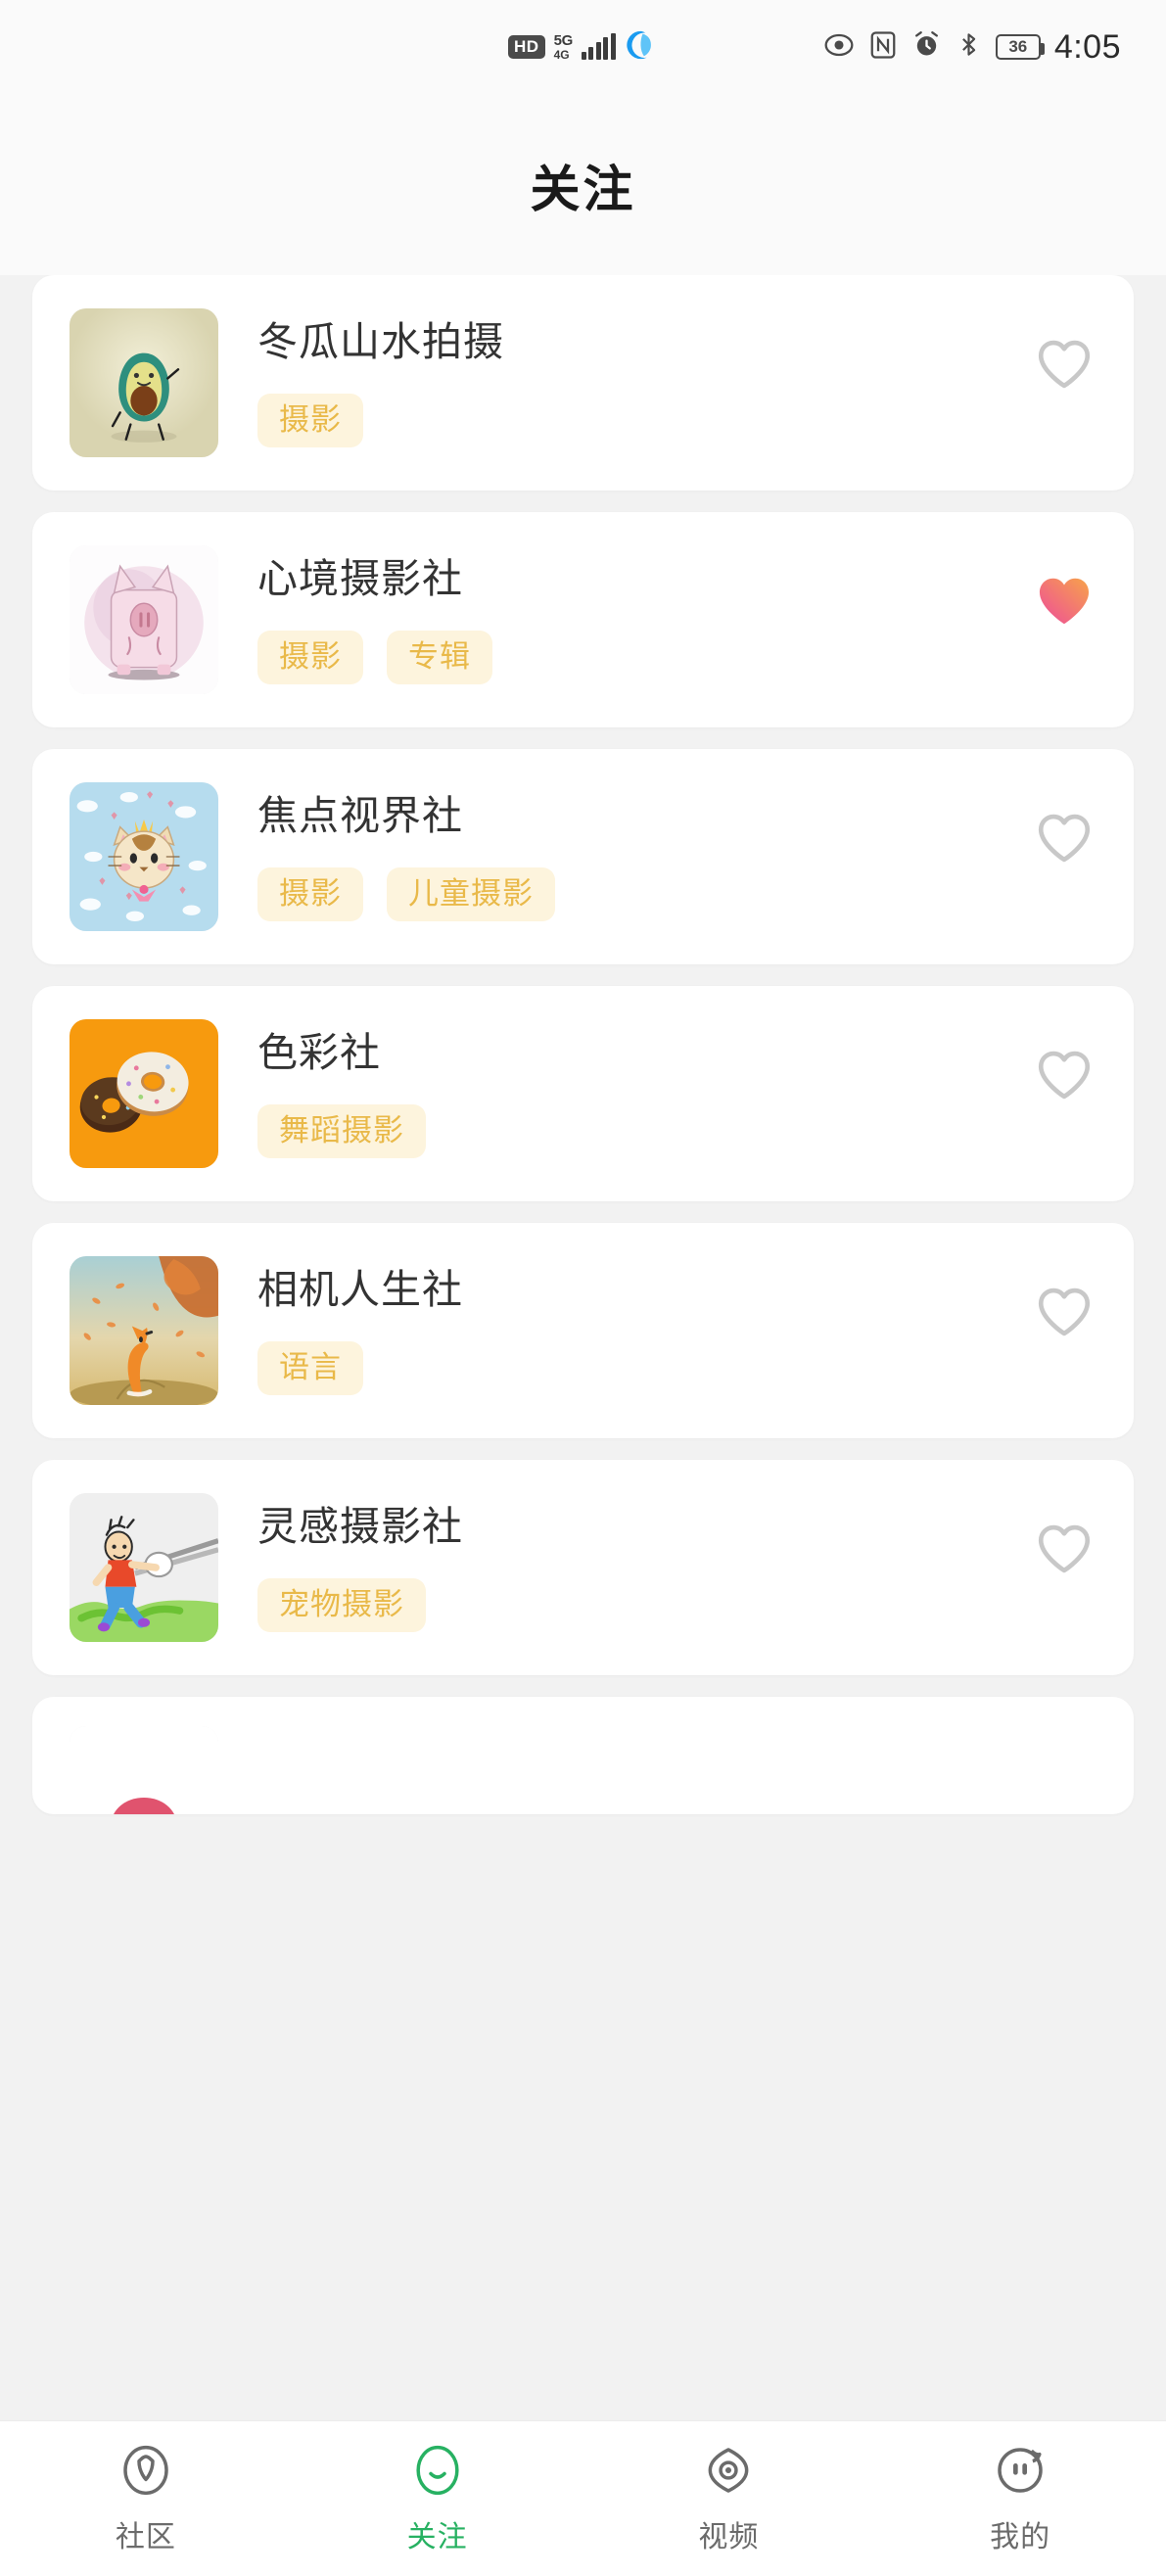 Image resolution: width=1166 pixels, height=2576 pixels. Describe the element at coordinates (926, 47) in the screenshot. I see `alarm-clock-icon` at that location.